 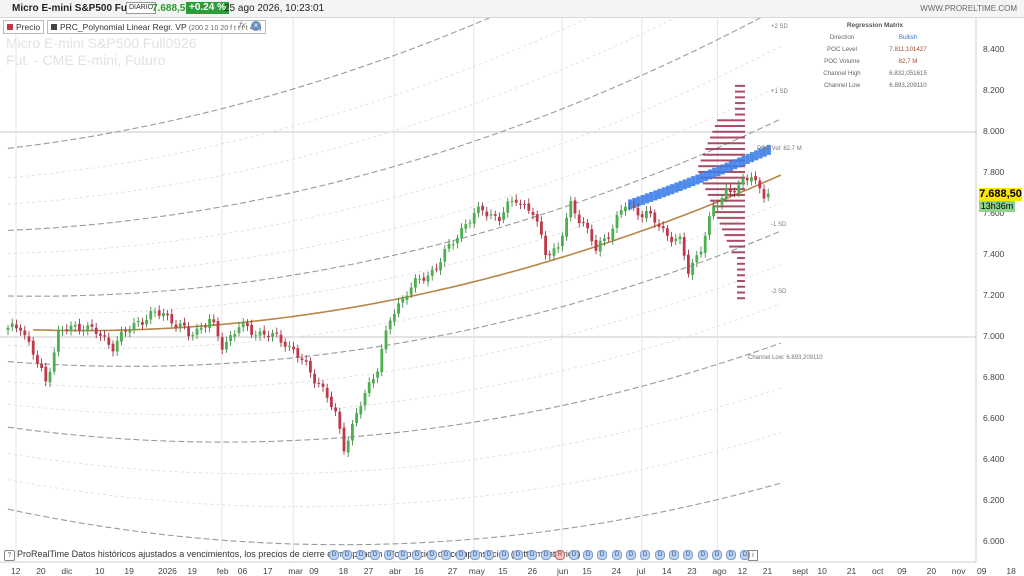 I want to click on x-tick-label: may, so click(x=476, y=571).